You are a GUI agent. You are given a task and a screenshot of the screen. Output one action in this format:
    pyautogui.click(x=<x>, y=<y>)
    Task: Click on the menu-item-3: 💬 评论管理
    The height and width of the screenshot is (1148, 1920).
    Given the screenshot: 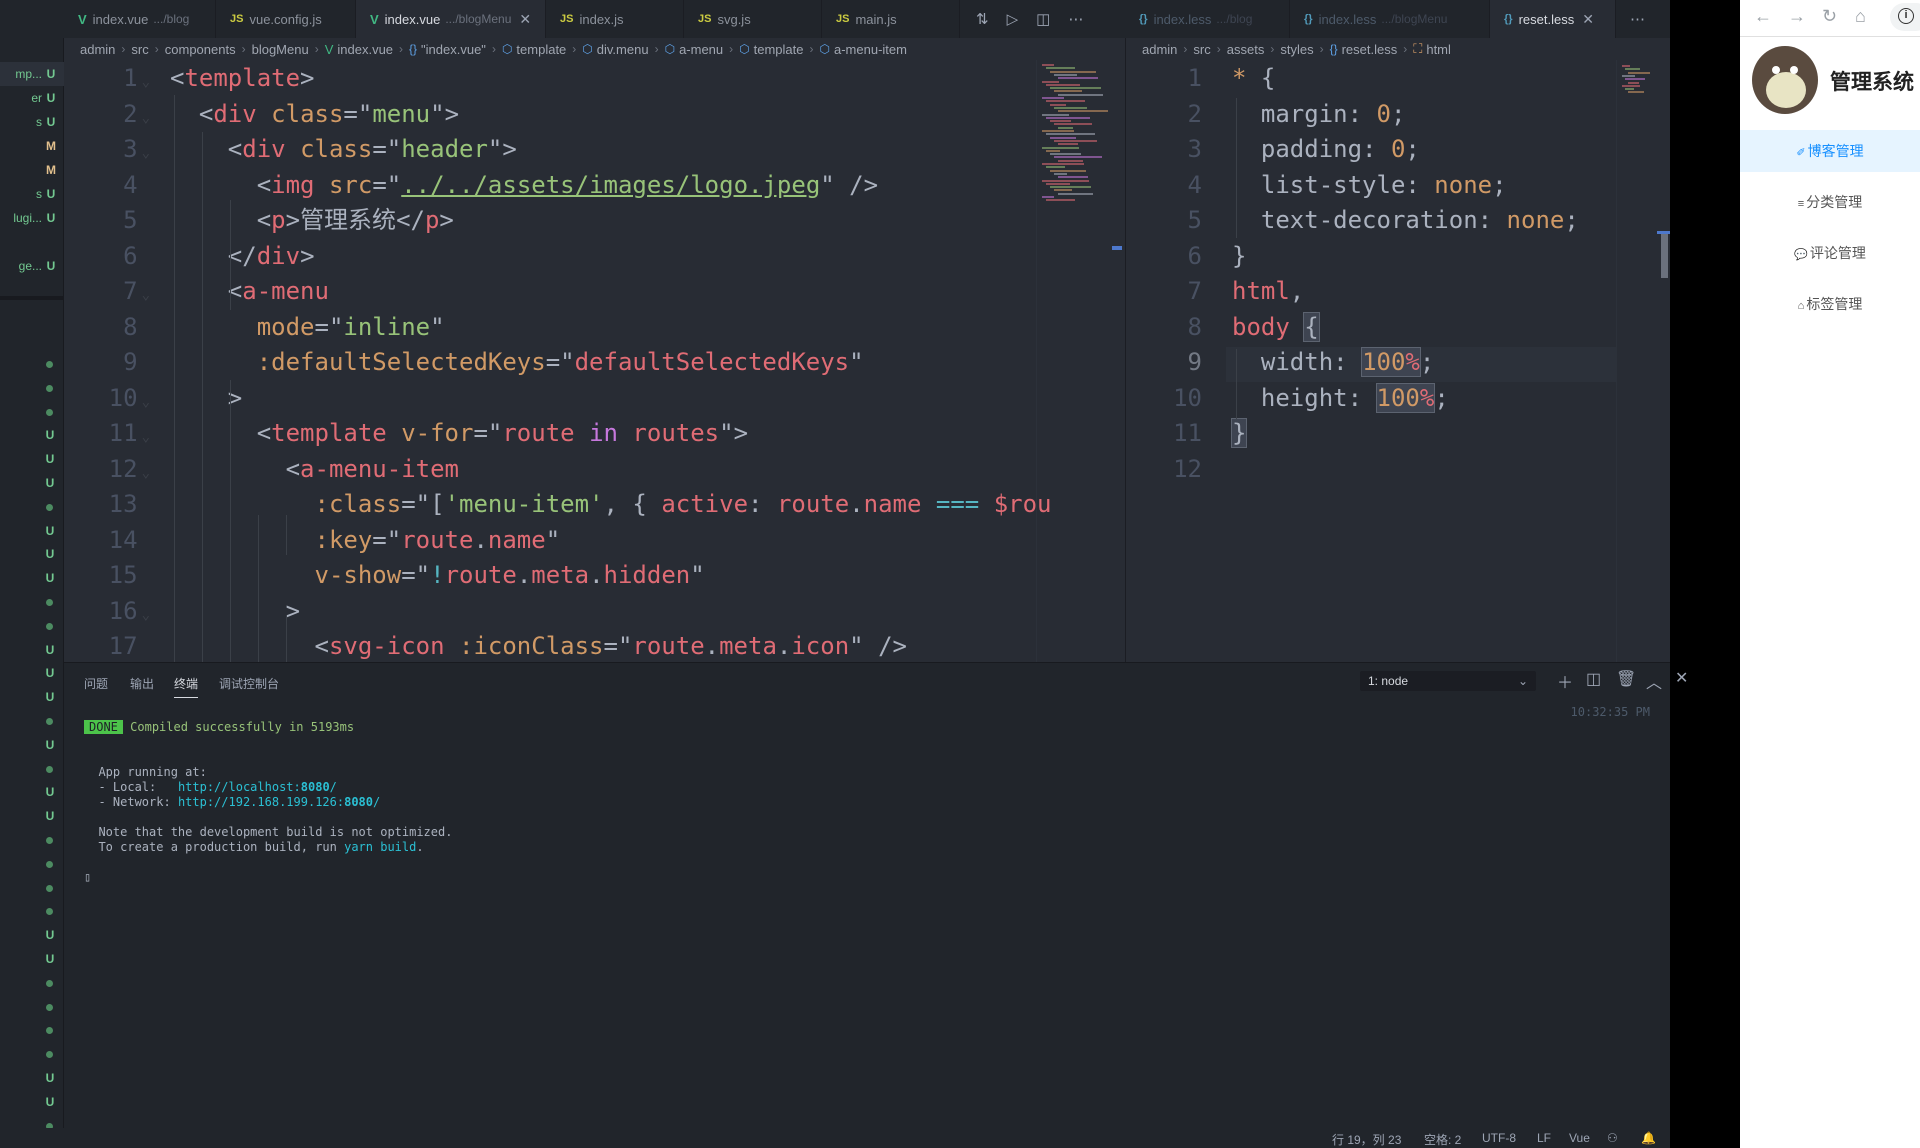 What is the action you would take?
    pyautogui.click(x=1830, y=253)
    